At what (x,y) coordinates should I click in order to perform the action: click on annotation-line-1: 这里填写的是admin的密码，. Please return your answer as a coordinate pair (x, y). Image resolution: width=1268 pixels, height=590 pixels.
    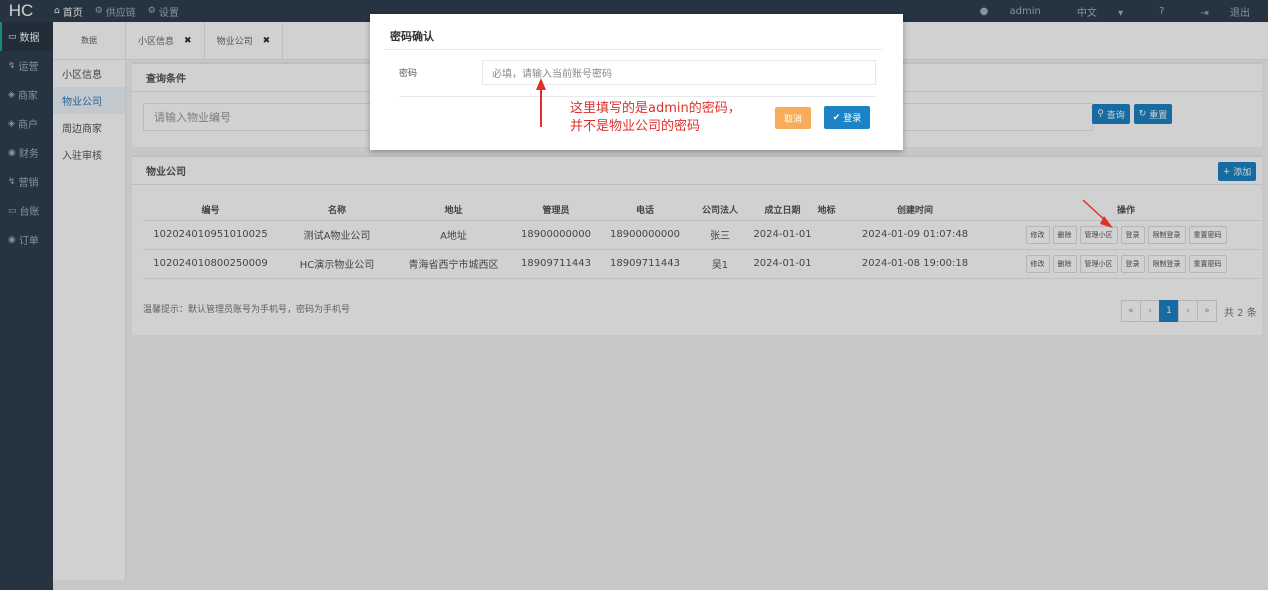
    Looking at the image, I should click on (655, 108).